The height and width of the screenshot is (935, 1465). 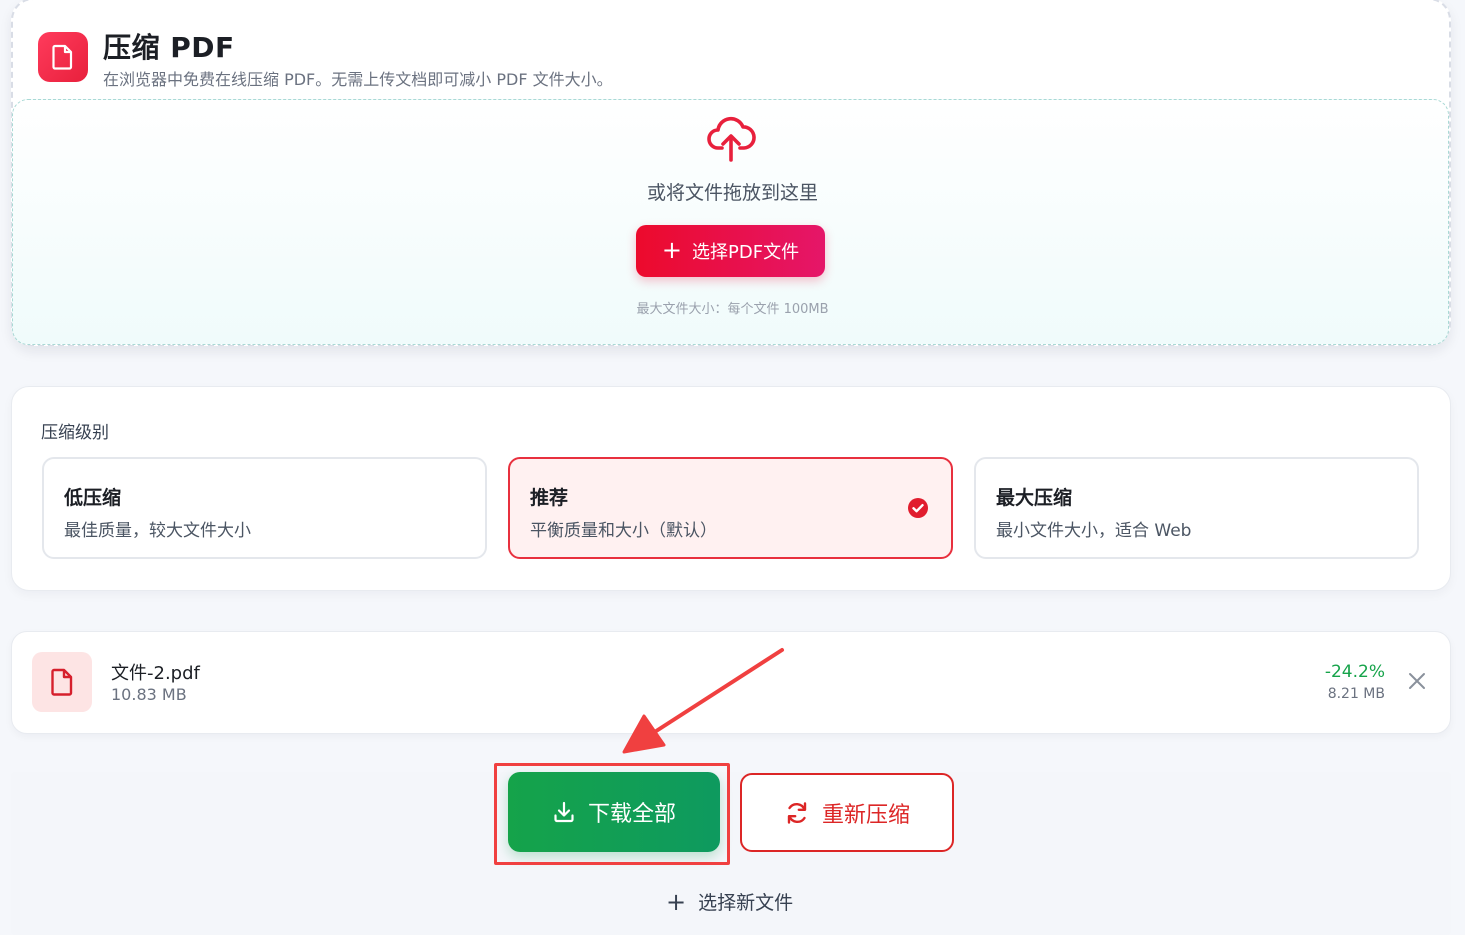 What do you see at coordinates (1034, 498) in the screenshot?
I see `option-title: 最大压缩` at bounding box center [1034, 498].